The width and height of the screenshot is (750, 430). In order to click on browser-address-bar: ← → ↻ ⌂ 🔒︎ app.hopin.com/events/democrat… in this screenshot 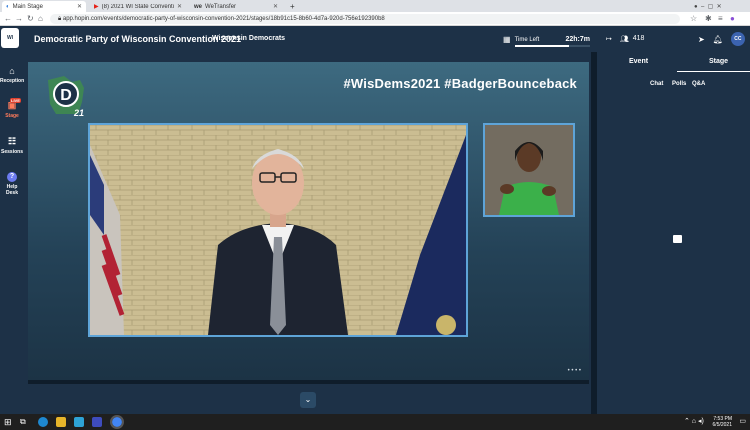, I will do `click(375, 19)`.